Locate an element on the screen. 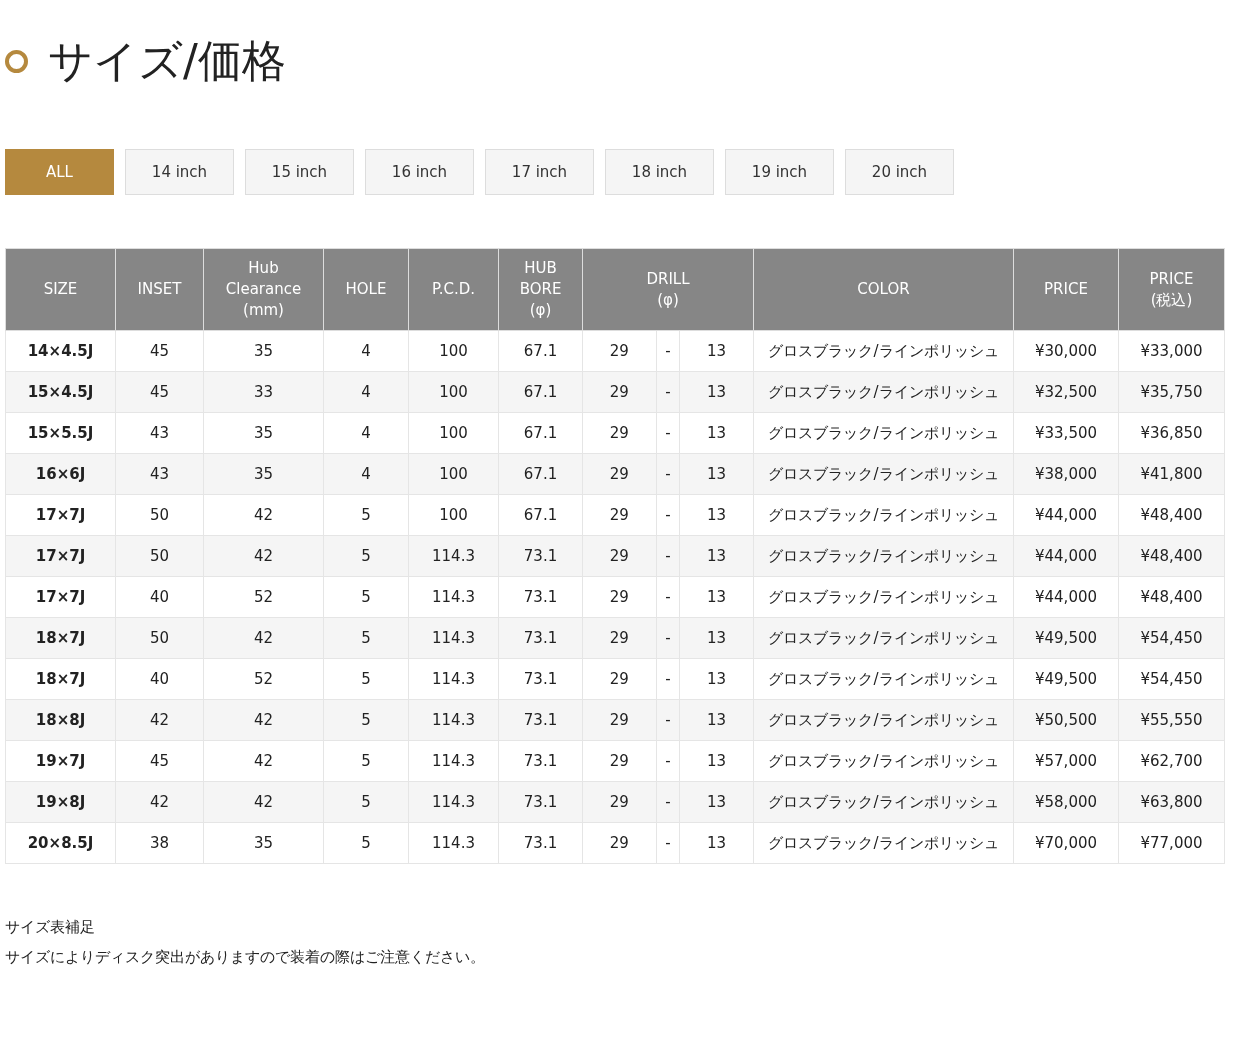 The width and height of the screenshot is (1259, 1046). table-cell: ¥30,000 is located at coordinates (1066, 351).